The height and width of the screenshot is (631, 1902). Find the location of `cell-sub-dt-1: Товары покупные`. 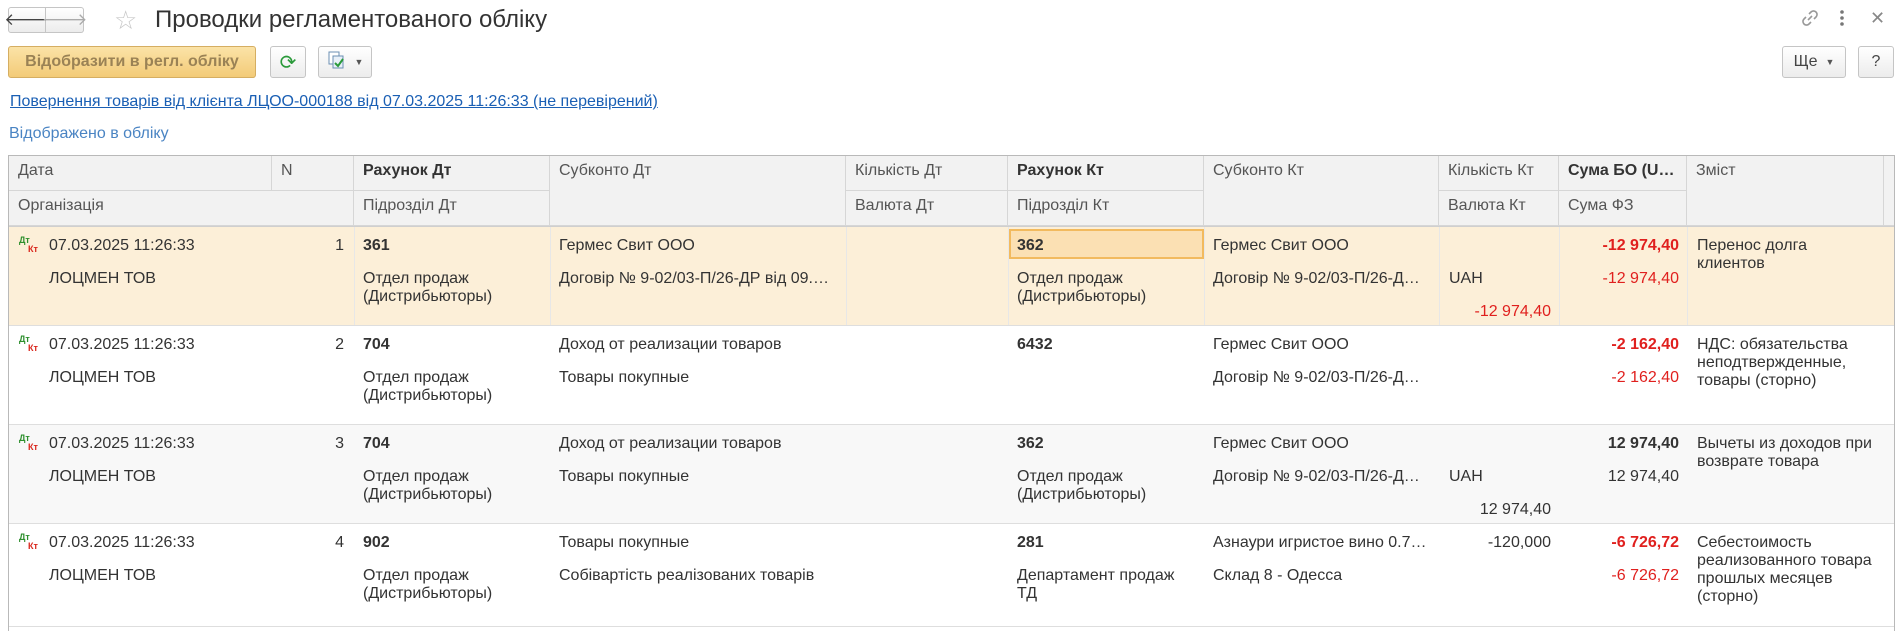

cell-sub-dt-1: Товары покупные is located at coordinates (624, 542).